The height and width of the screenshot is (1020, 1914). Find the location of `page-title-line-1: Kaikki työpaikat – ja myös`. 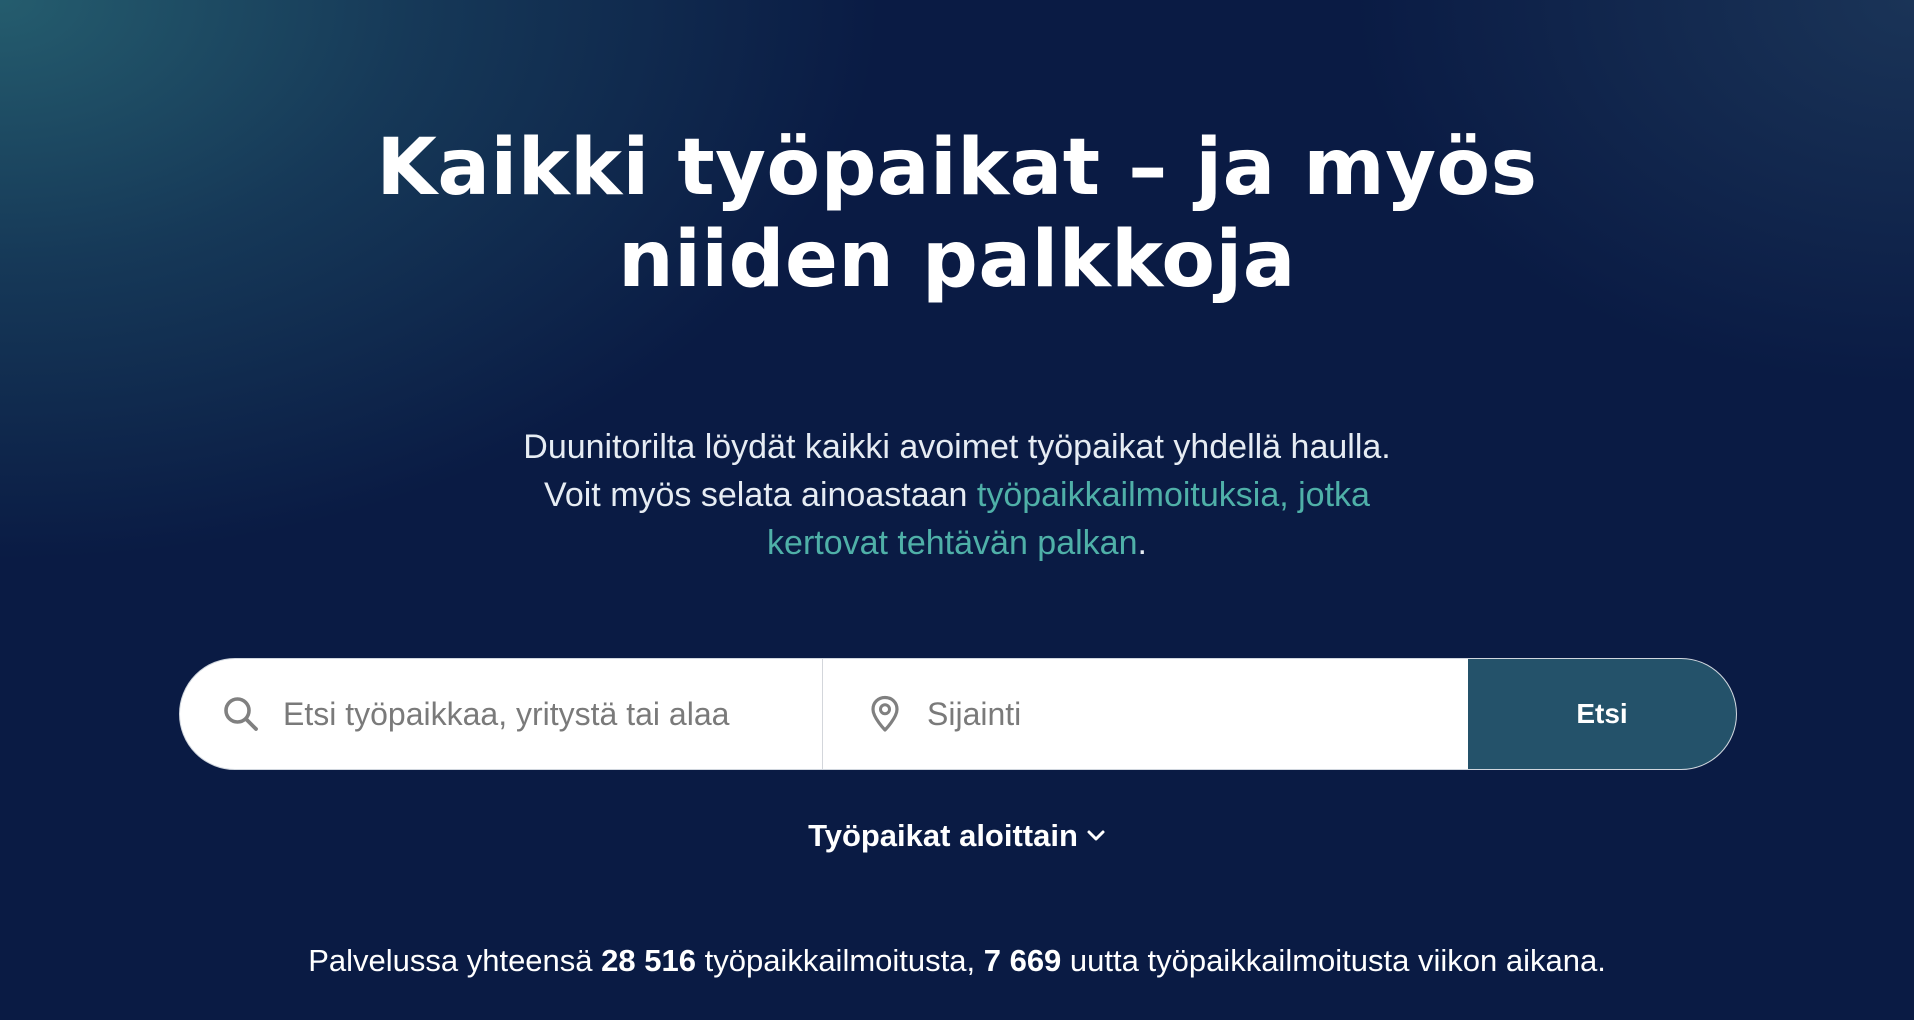

page-title-line-1: Kaikki työpaikat – ja myös is located at coordinates (957, 168).